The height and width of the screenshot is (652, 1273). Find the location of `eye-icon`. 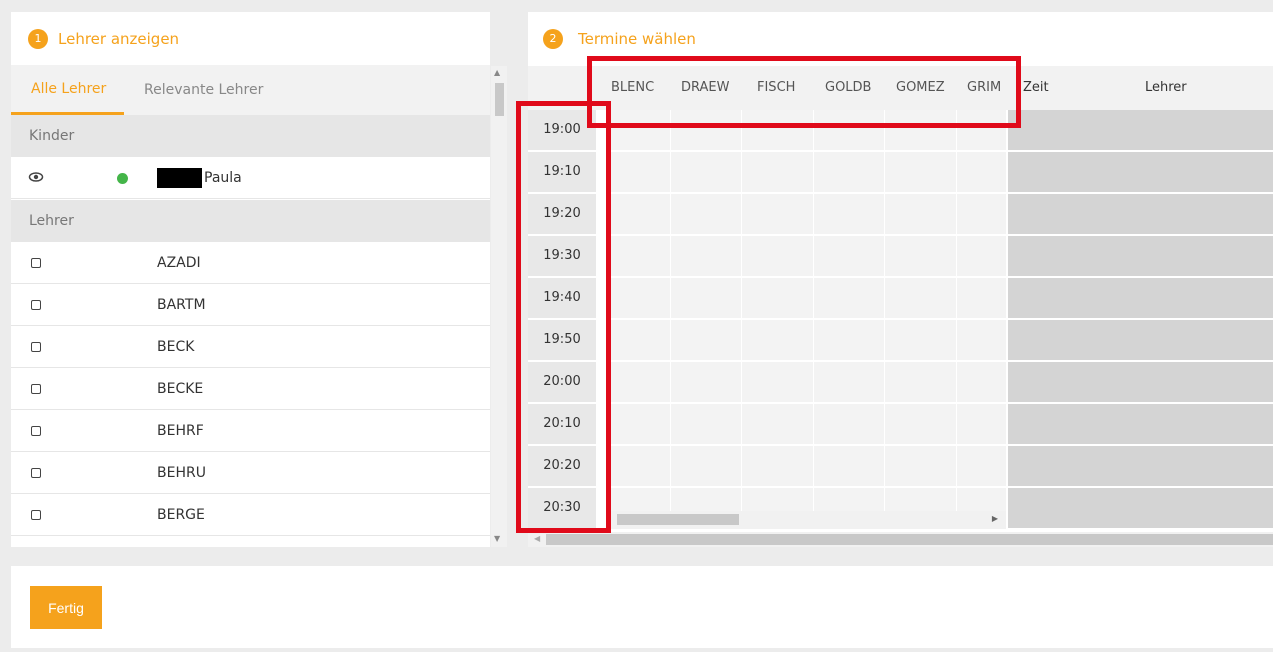

eye-icon is located at coordinates (36, 179).